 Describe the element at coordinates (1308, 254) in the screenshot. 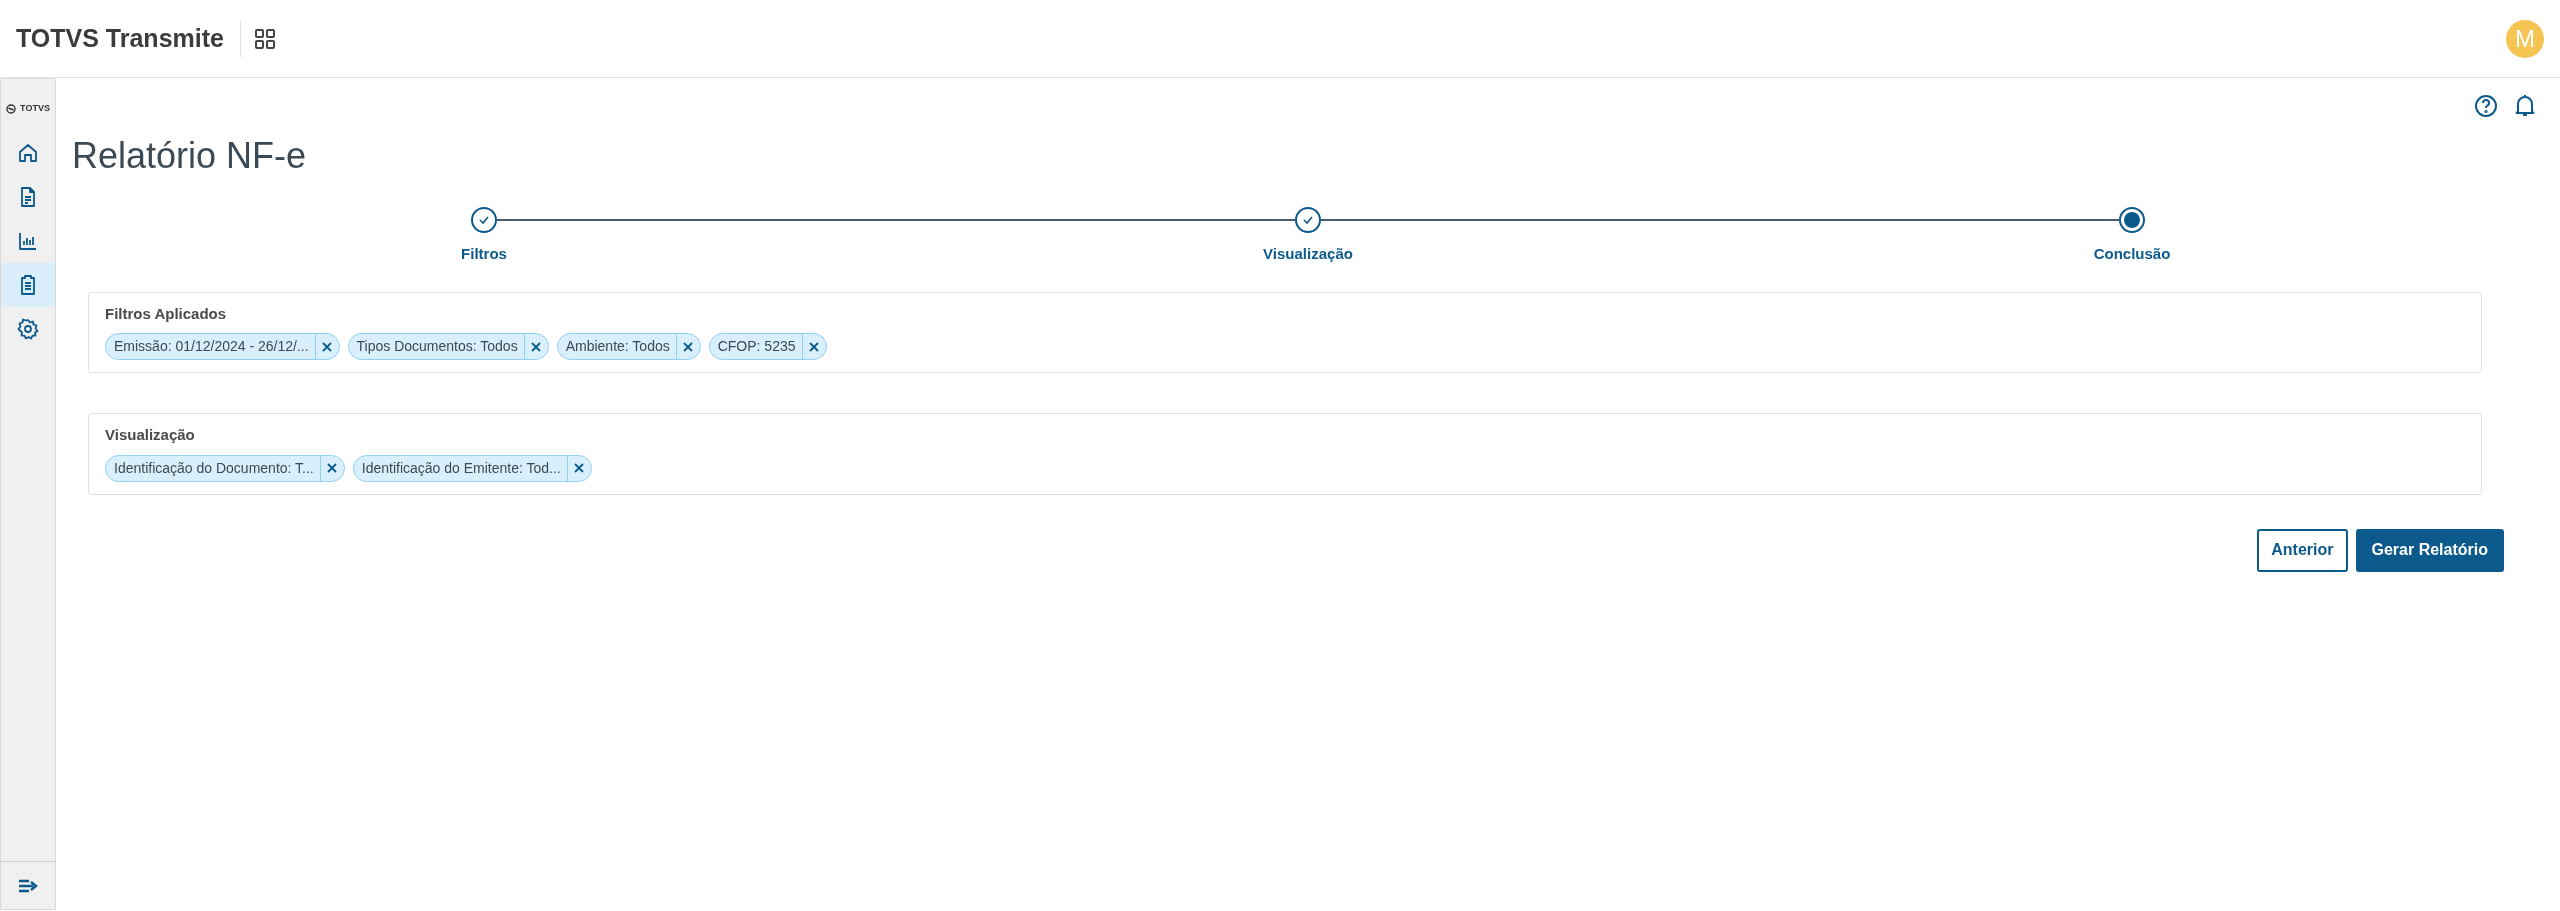

I see `step-label: Visualização` at that location.